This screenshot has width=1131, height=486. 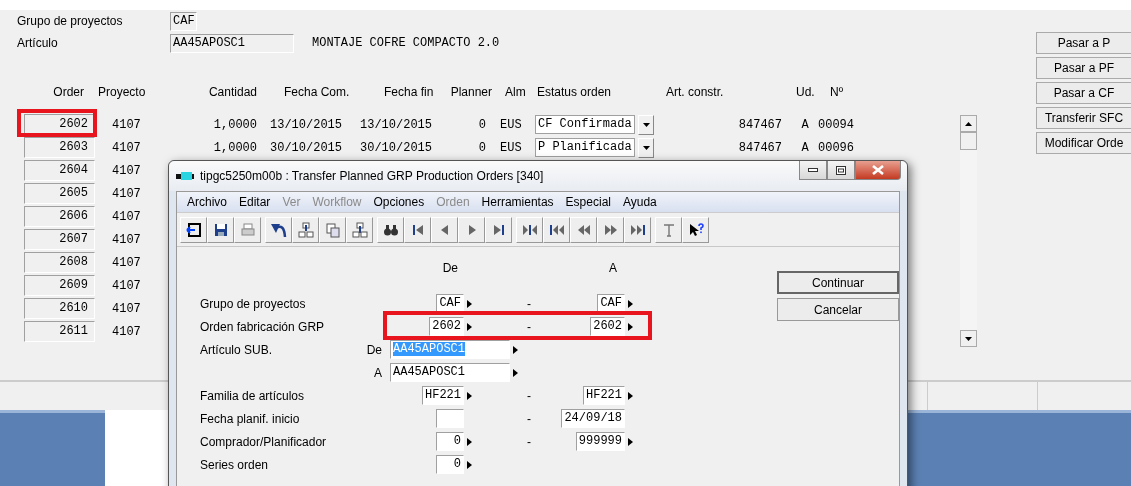 I want to click on order-field: 2611, so click(x=59, y=331).